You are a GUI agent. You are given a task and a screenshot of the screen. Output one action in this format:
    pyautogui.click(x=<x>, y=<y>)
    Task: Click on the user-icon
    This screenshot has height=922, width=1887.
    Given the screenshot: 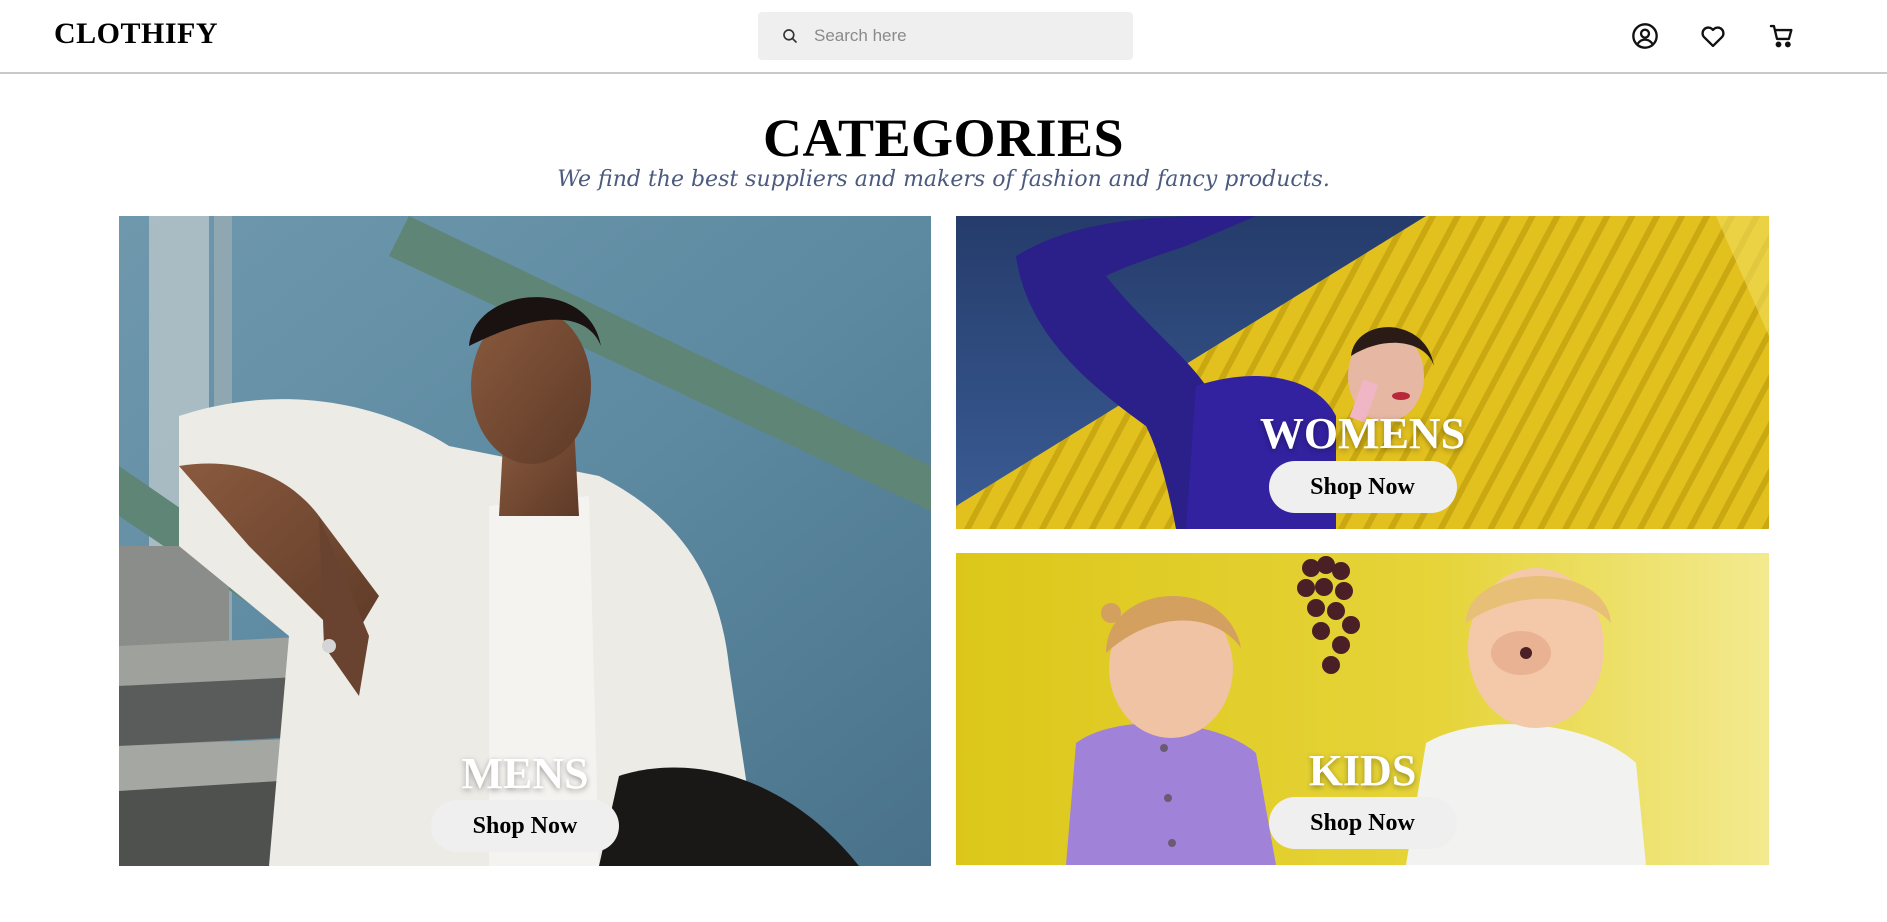 What is the action you would take?
    pyautogui.click(x=1645, y=36)
    